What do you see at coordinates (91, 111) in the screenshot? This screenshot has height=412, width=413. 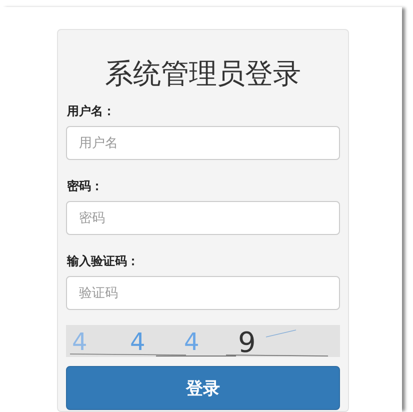 I see `field-label: 用户名：` at bounding box center [91, 111].